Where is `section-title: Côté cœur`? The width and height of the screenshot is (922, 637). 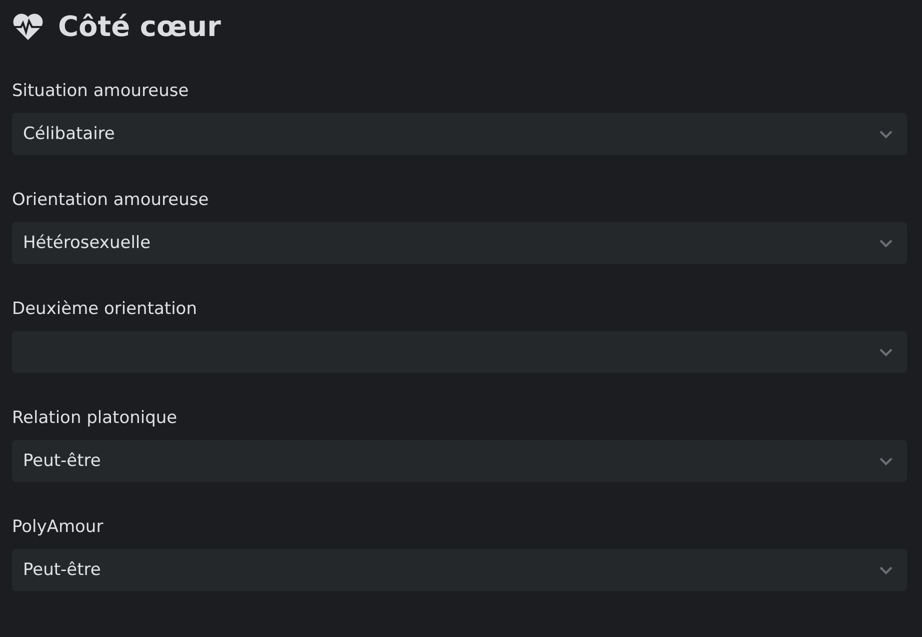
section-title: Côté cœur is located at coordinates (139, 27).